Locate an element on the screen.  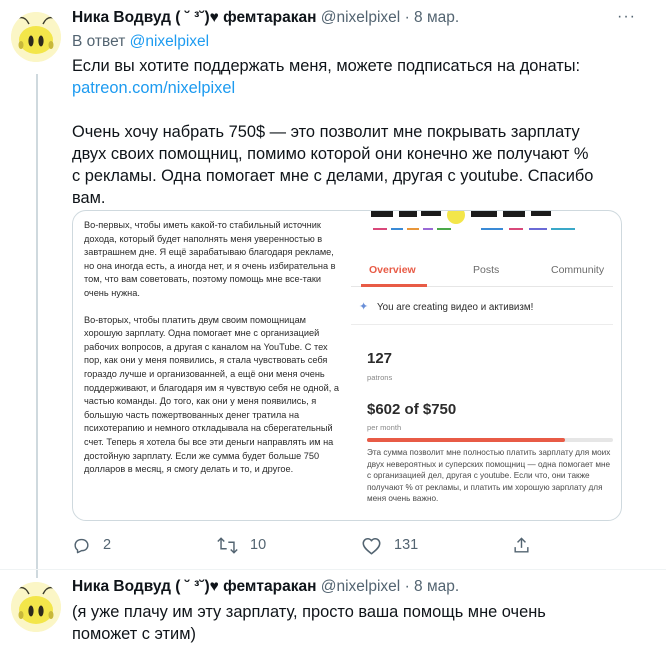
patreon-tabs: Overview Posts Community is located at coordinates (482, 272).